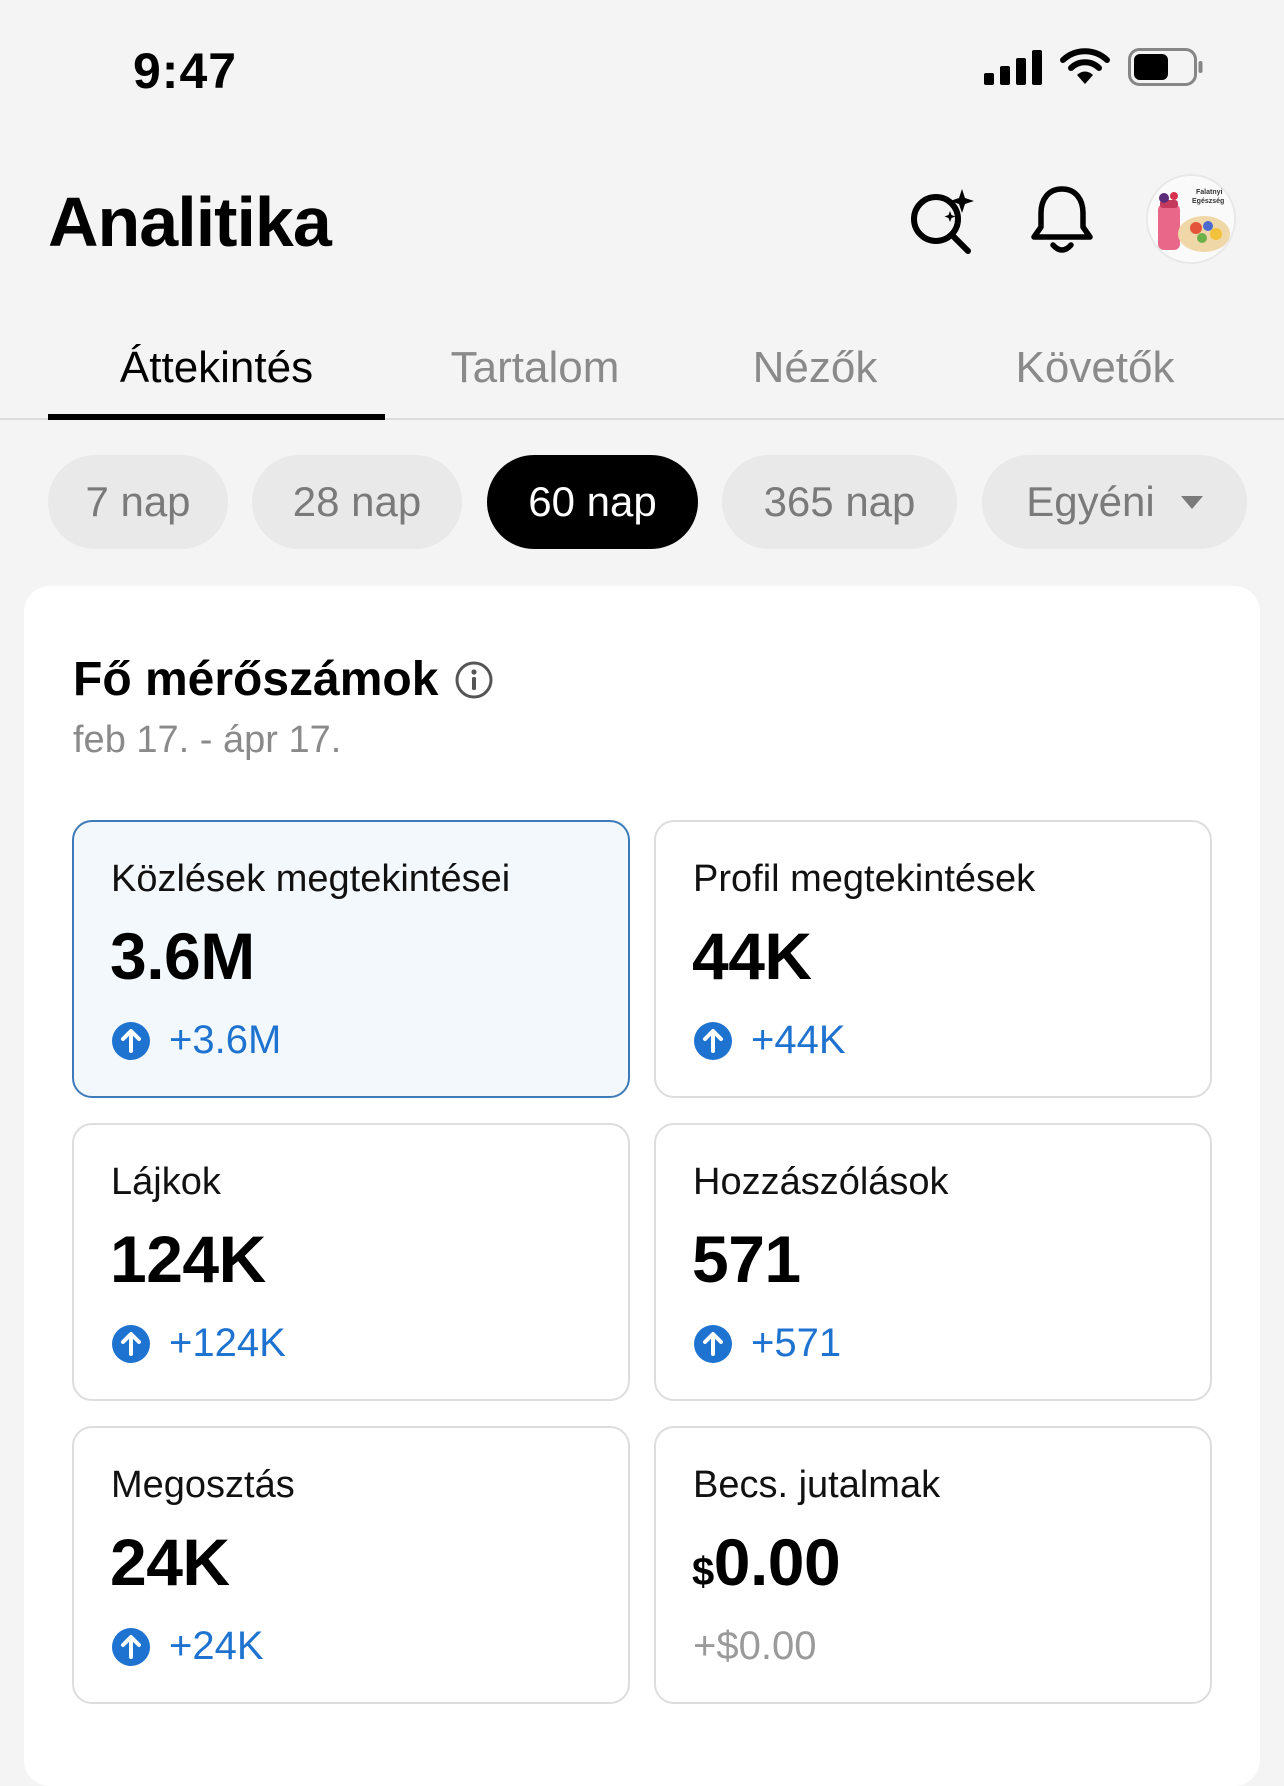 This screenshot has width=1284, height=1786. I want to click on avatar-image: Falatnyi Egészség, so click(1191, 219).